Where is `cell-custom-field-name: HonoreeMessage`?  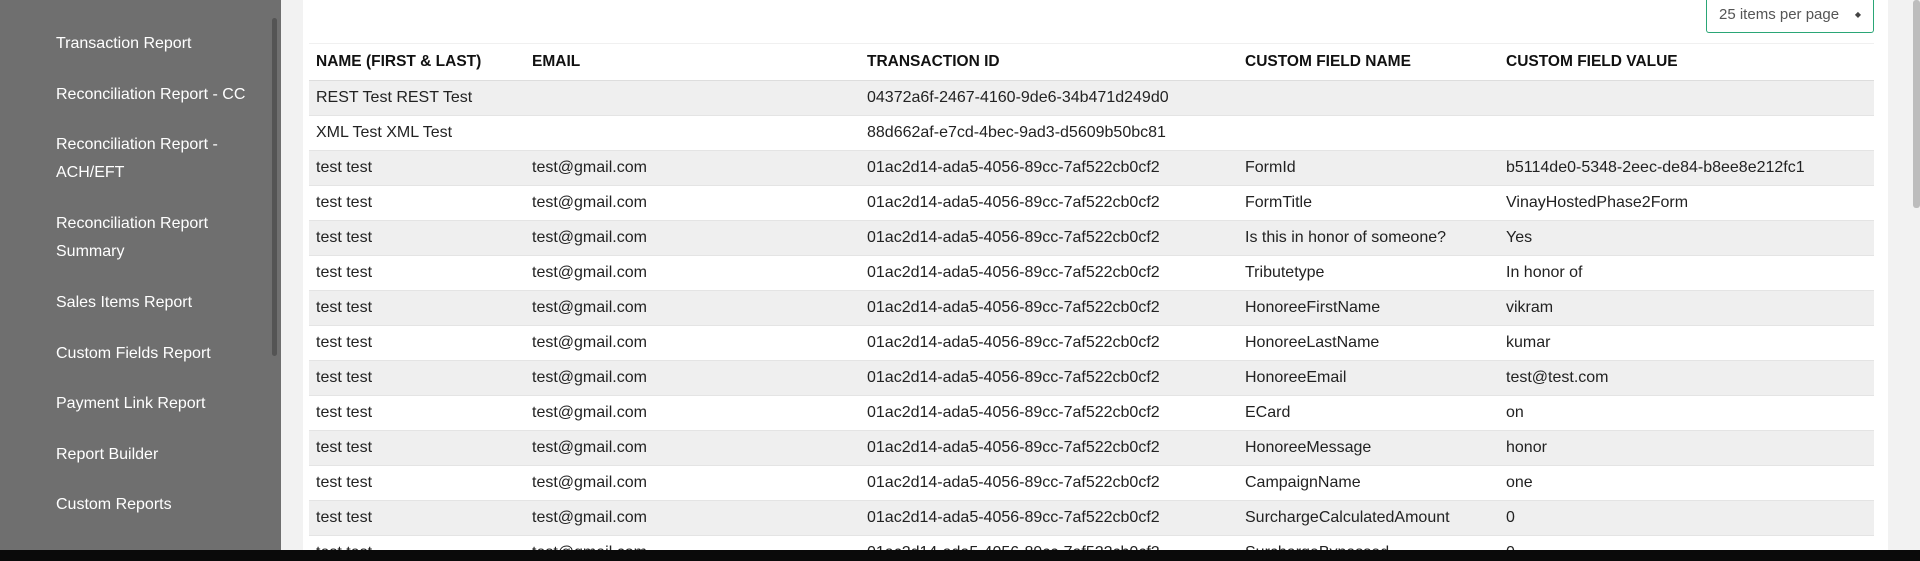
cell-custom-field-name: HonoreeMessage is located at coordinates (1368, 448).